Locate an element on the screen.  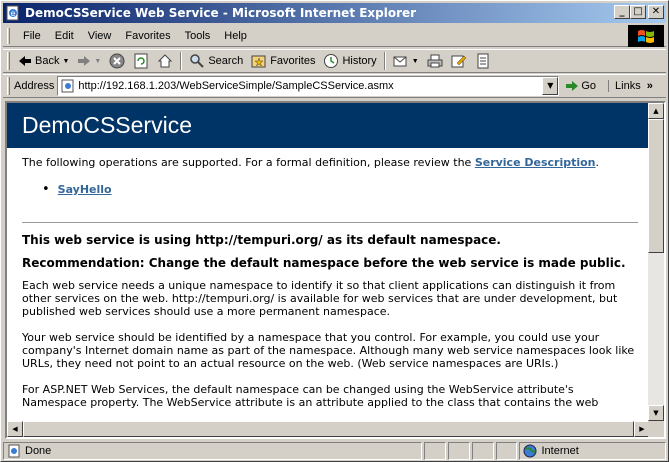
menu-bar: File Edit View Favorites Tools Help is located at coordinates (334, 36).